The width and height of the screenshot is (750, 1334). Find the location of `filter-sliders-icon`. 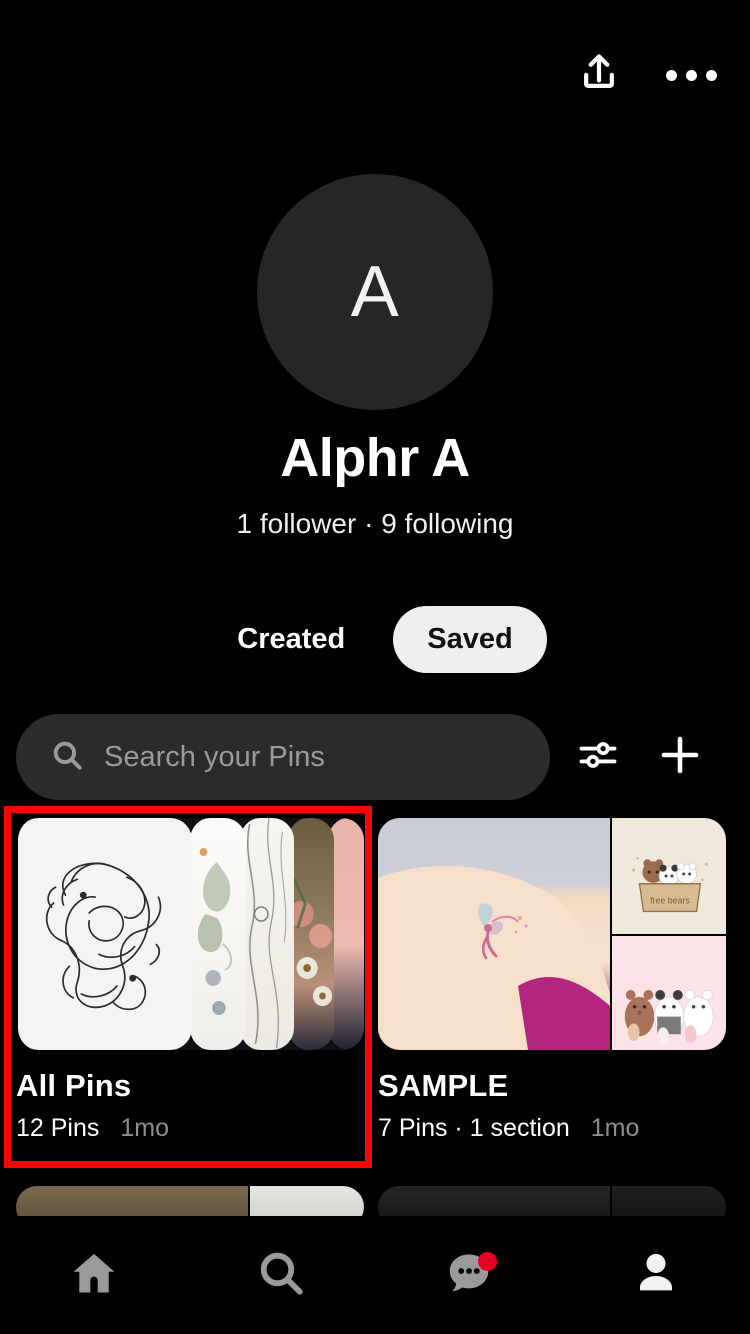

filter-sliders-icon is located at coordinates (598, 757).